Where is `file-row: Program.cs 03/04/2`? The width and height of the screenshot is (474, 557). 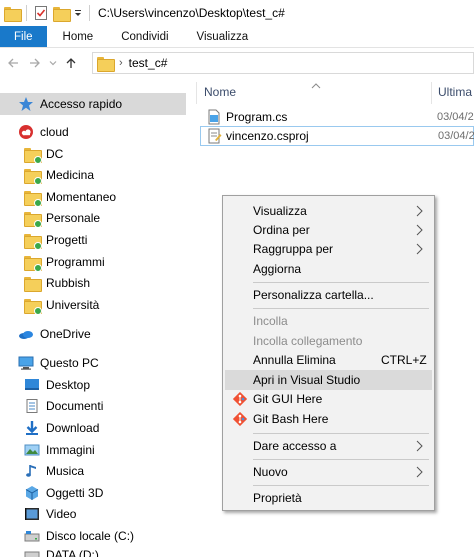 file-row: Program.cs 03/04/2 is located at coordinates (337, 117).